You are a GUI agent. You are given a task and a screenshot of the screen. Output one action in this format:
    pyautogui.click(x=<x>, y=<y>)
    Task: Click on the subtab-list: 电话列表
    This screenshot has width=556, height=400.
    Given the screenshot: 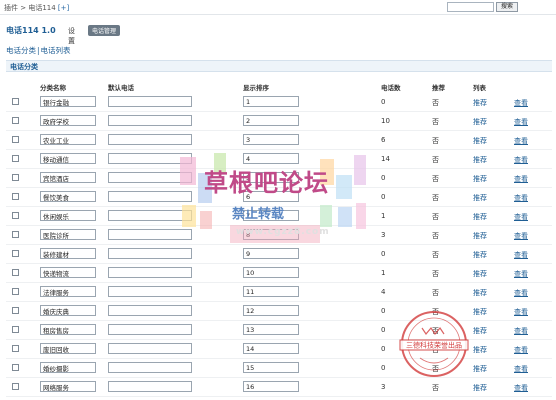 What is the action you would take?
    pyautogui.click(x=56, y=50)
    